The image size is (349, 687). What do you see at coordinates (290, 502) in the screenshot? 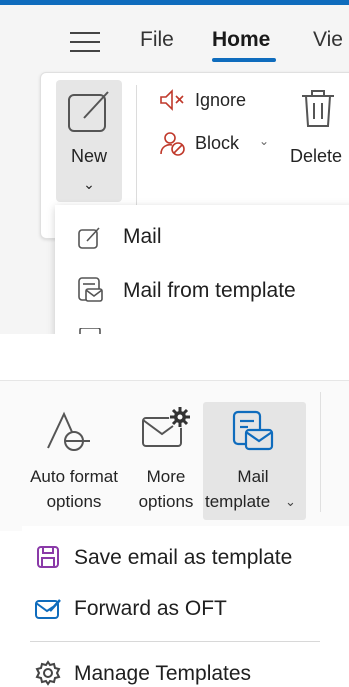
I see `mail-template-chevron-down-icon: ⌄` at bounding box center [290, 502].